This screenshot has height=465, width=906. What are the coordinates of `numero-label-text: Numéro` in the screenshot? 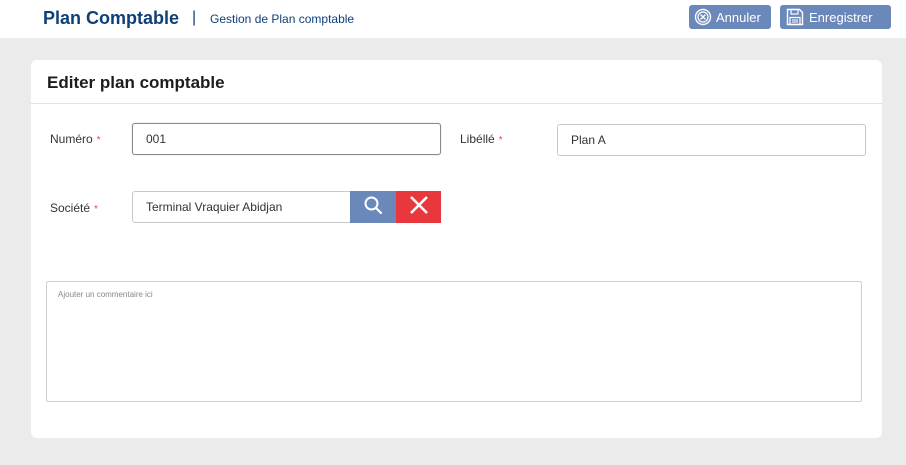 It's located at (71, 139).